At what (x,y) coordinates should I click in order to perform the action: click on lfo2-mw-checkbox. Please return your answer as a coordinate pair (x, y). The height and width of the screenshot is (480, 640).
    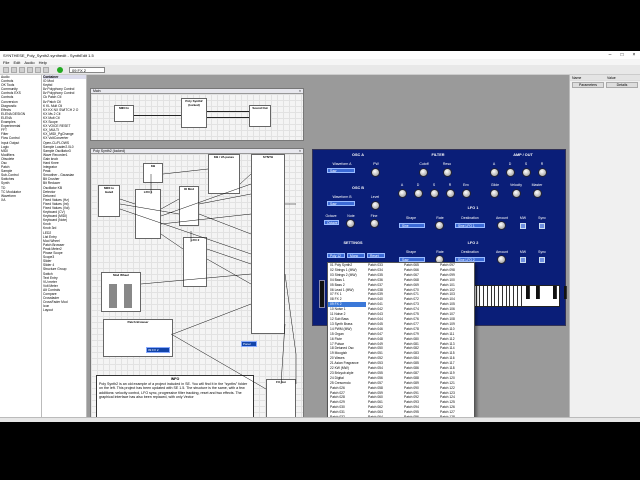
    Looking at the image, I should click on (523, 260).